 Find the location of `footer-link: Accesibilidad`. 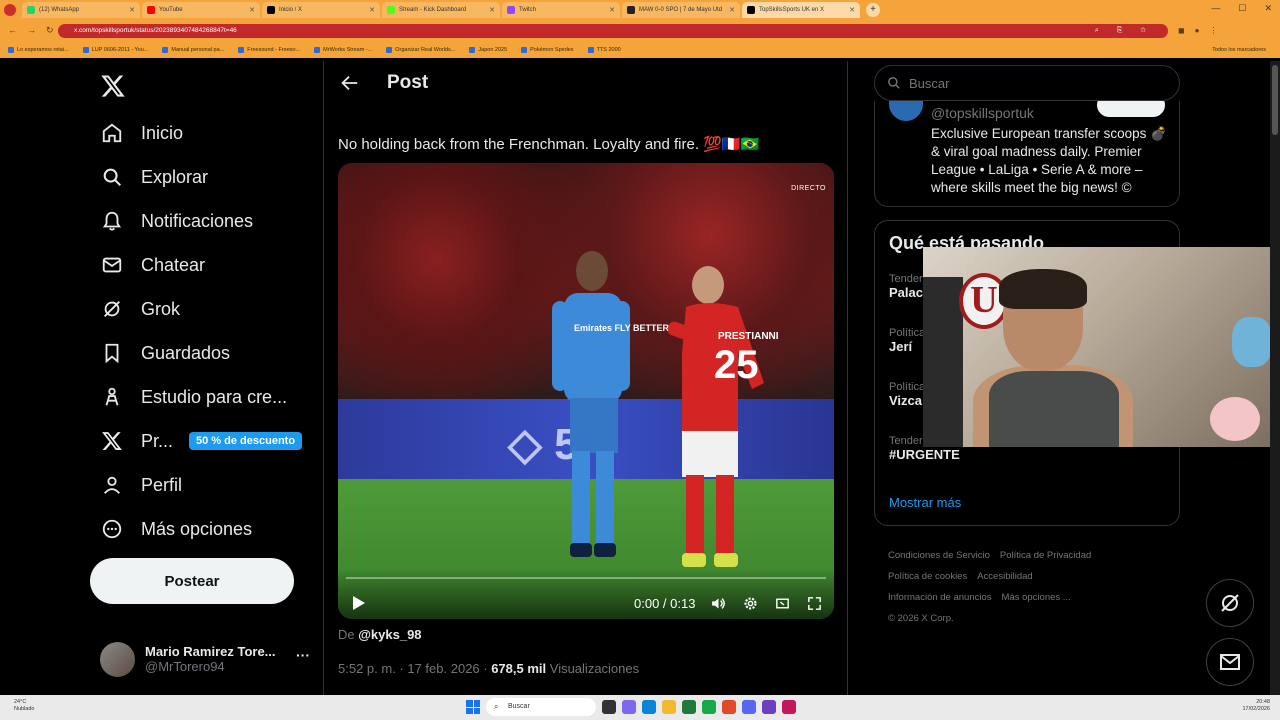

footer-link: Accesibilidad is located at coordinates (1004, 576).